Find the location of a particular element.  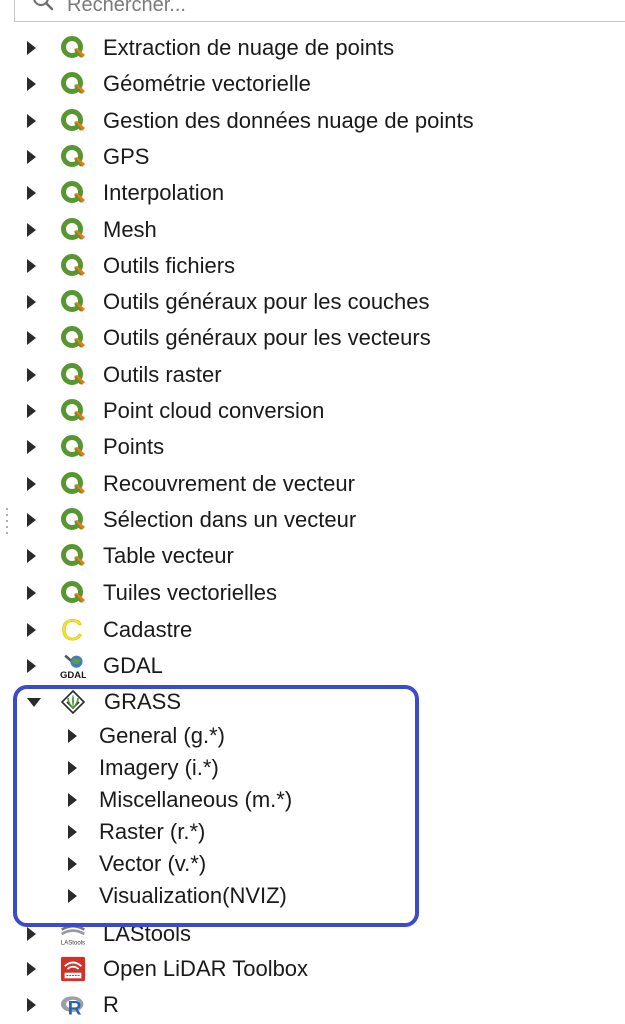

splitter-handle is located at coordinates (7, 525).